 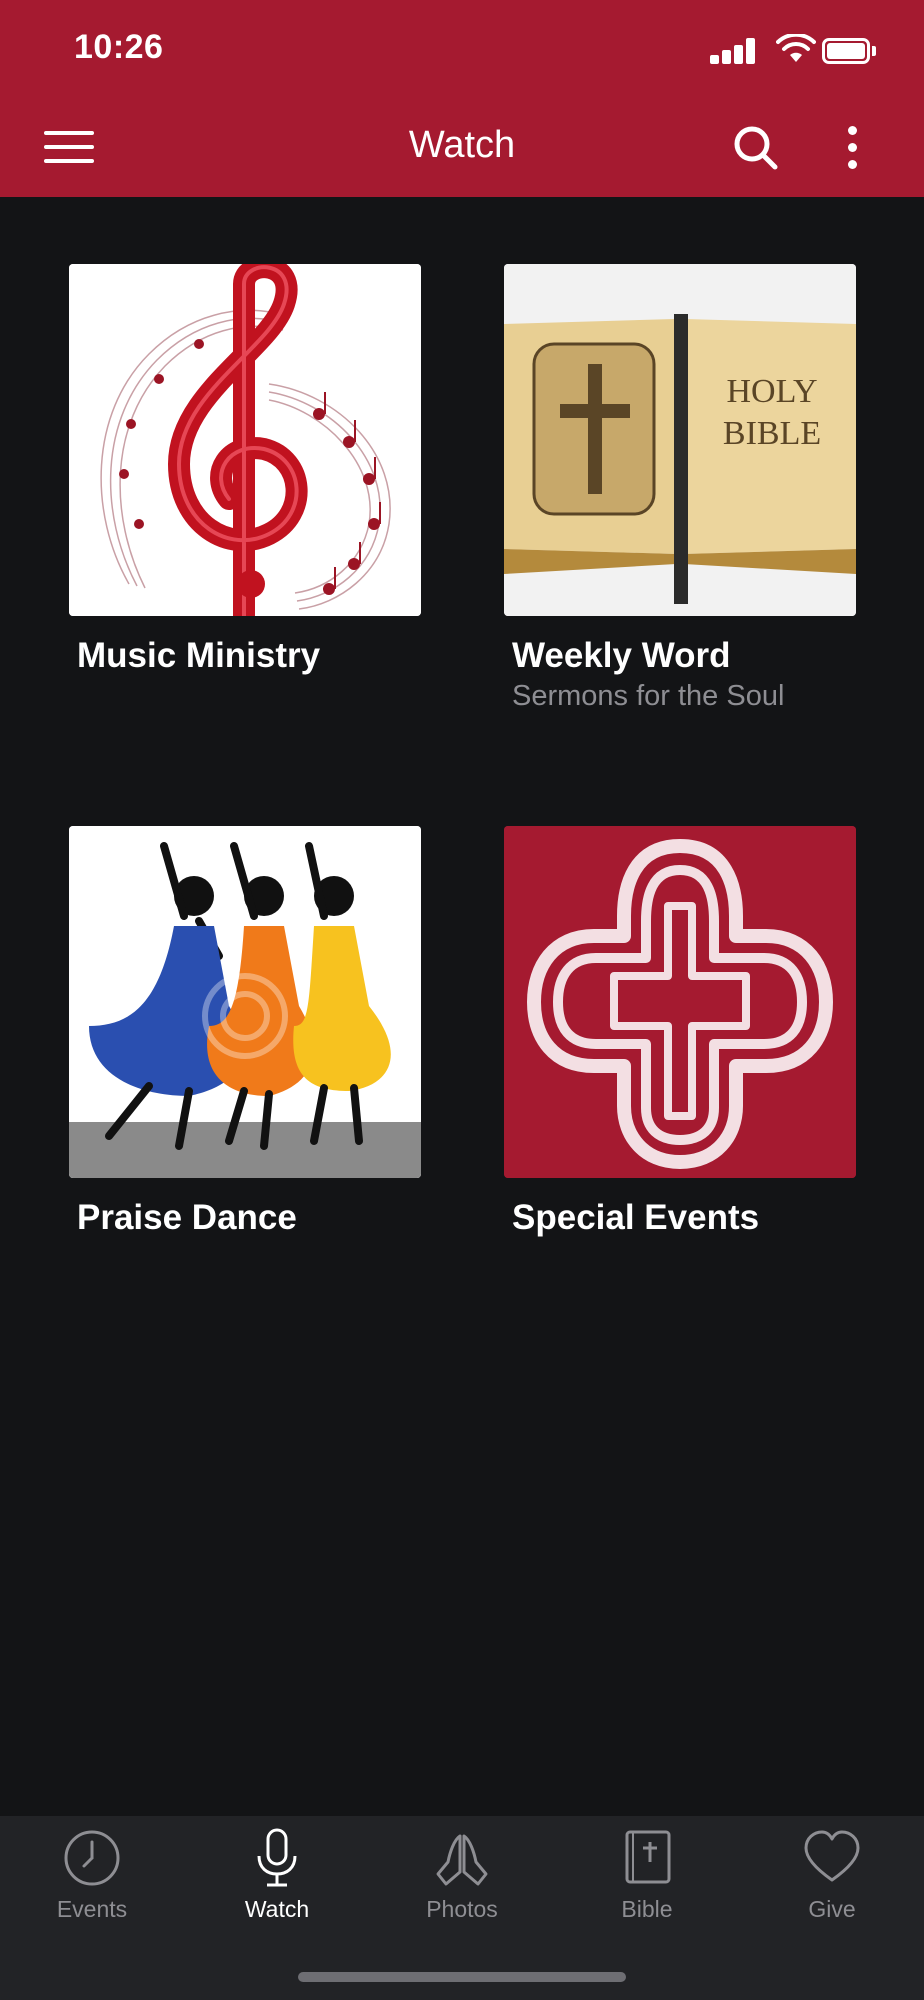 I want to click on tile-title: Weekly Word, so click(x=621, y=655).